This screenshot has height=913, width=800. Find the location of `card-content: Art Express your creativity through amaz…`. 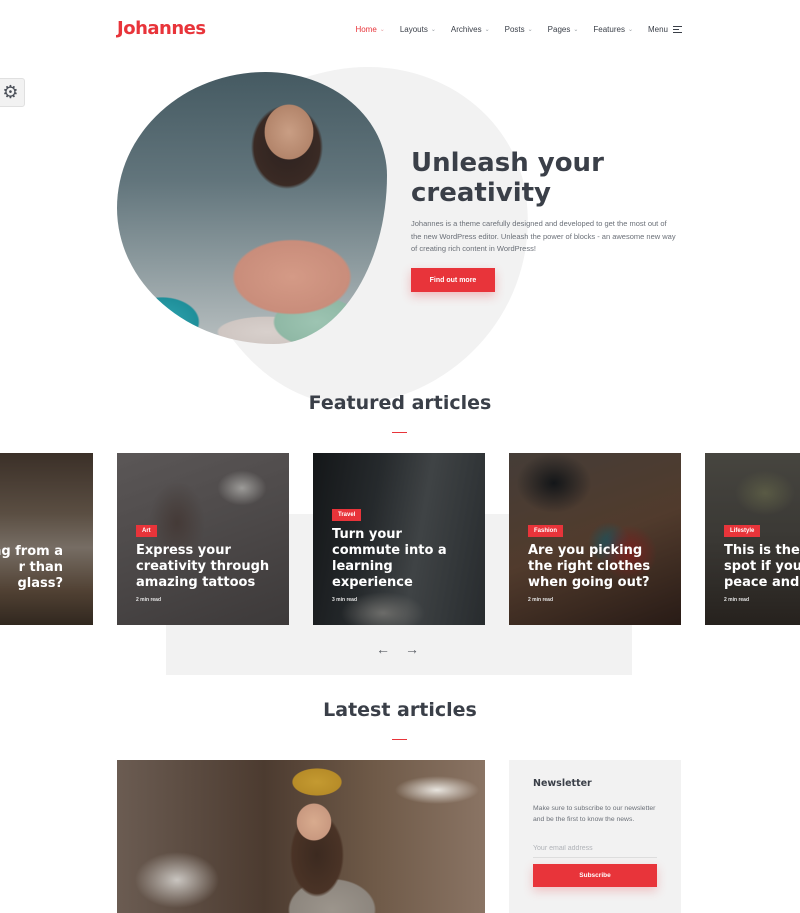

card-content: Art Express your creativity through amaz… is located at coordinates (212, 561).